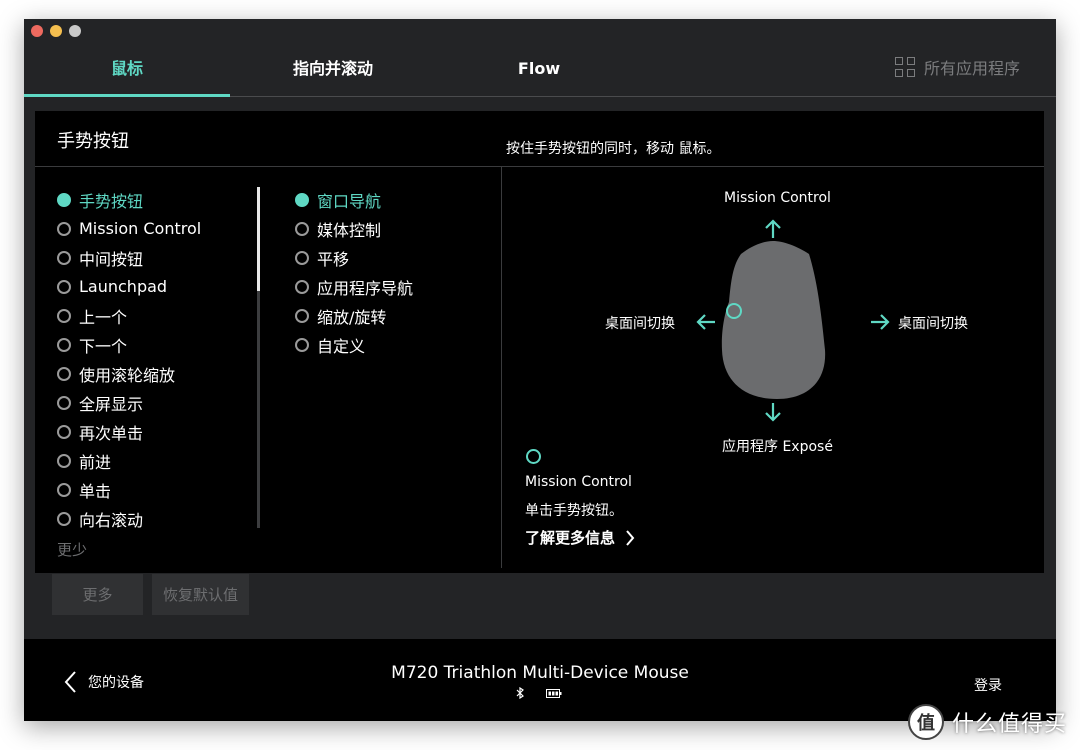 This screenshot has width=1080, height=750. Describe the element at coordinates (613, 149) in the screenshot. I see `panel-hint: 按住手势按钮的同时，移动 鼠标。` at that location.